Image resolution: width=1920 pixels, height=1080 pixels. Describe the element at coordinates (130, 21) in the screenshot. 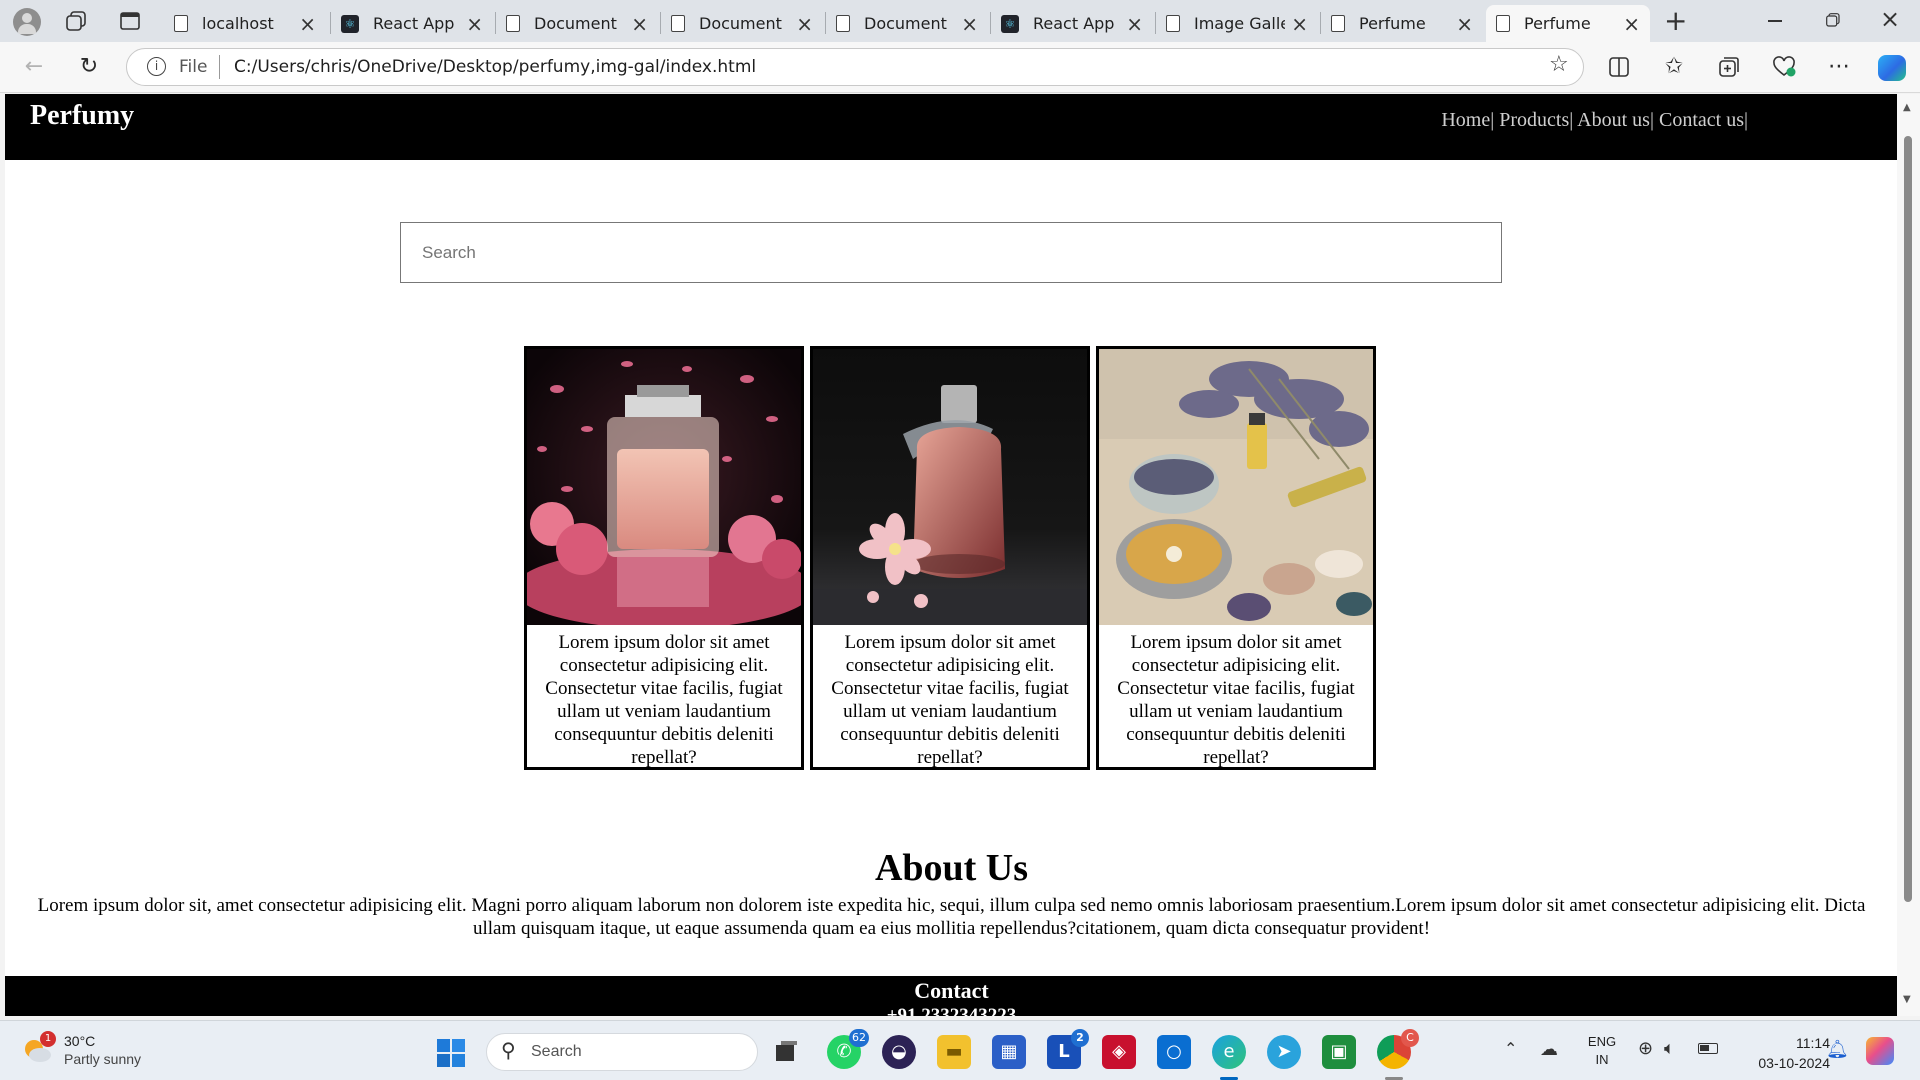

I see `vertical-tabs-icon` at that location.